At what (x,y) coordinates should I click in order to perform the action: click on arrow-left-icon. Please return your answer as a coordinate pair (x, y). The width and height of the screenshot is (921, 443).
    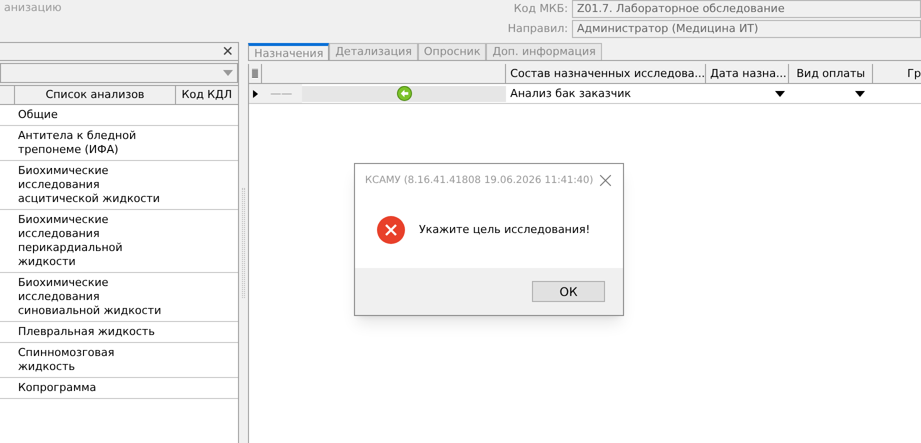
    Looking at the image, I should click on (404, 93).